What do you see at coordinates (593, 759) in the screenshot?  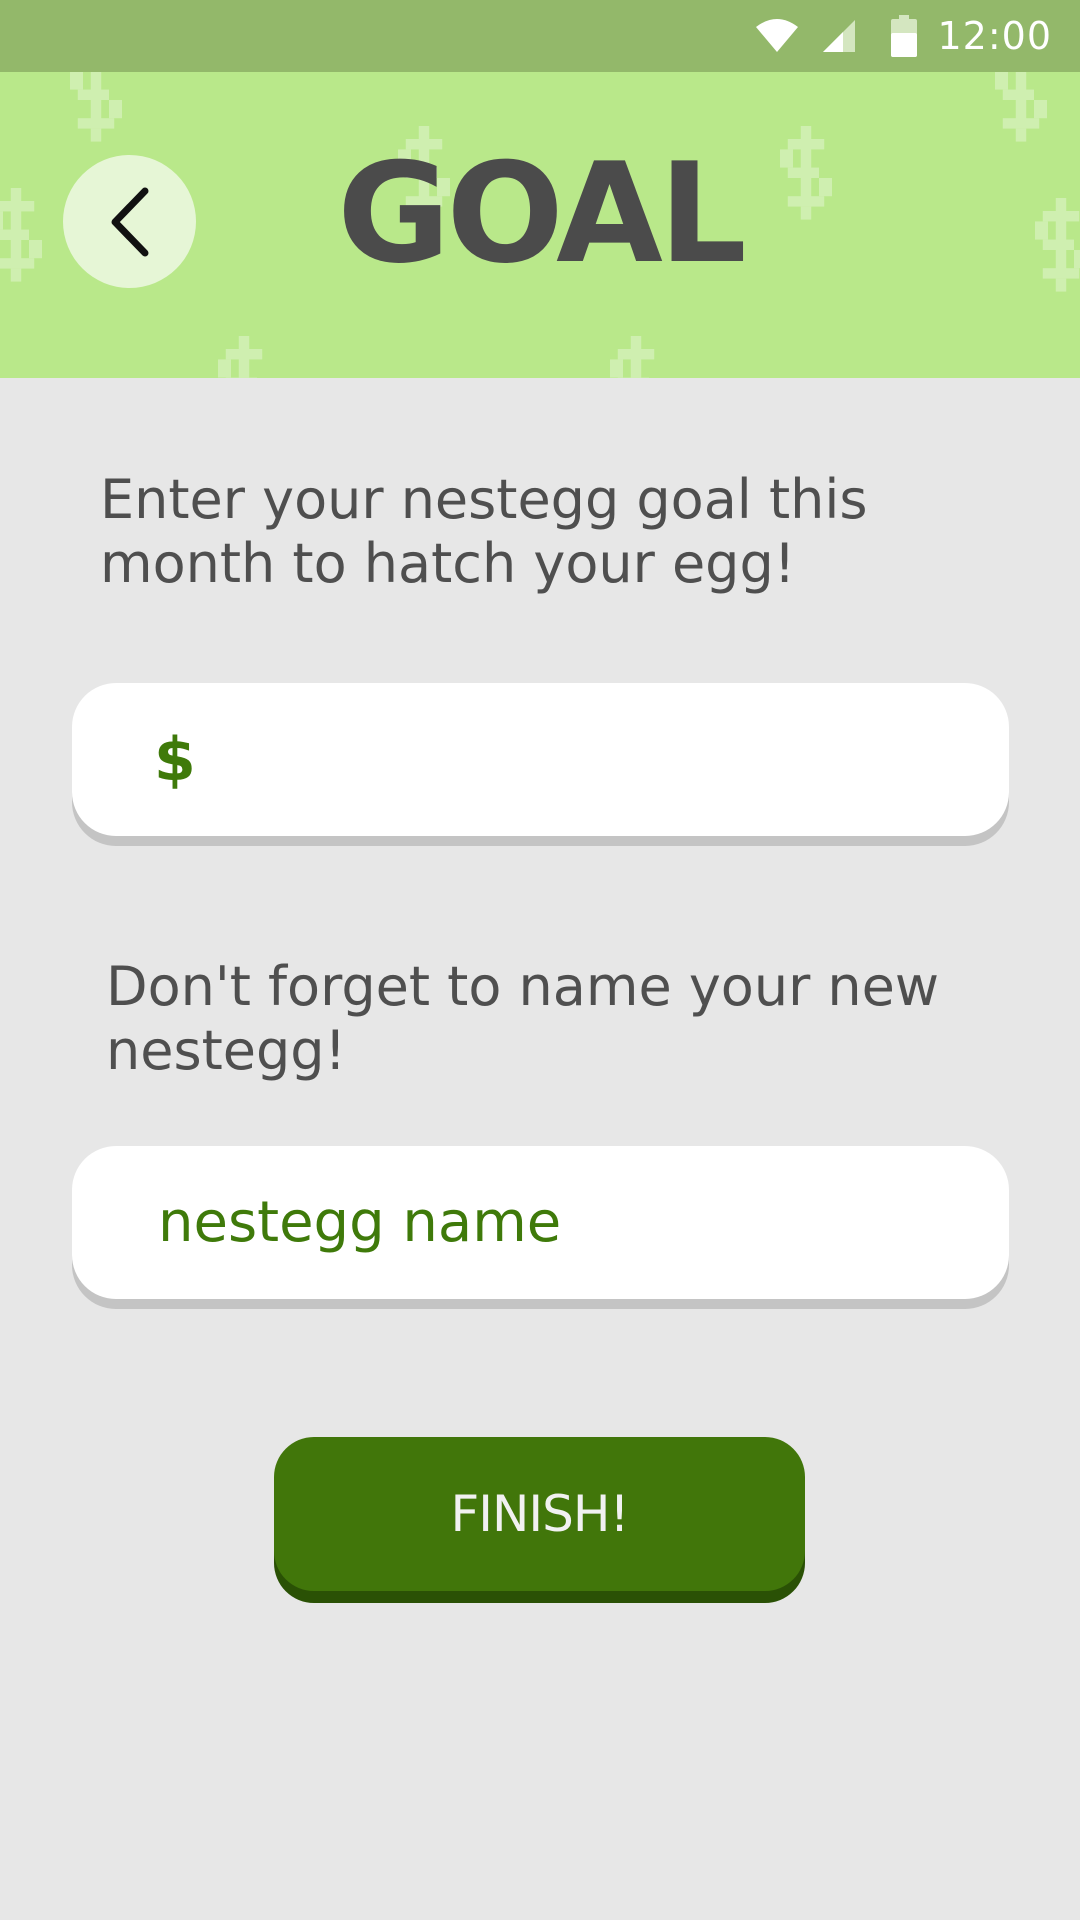 I see `goal-amount-input` at bounding box center [593, 759].